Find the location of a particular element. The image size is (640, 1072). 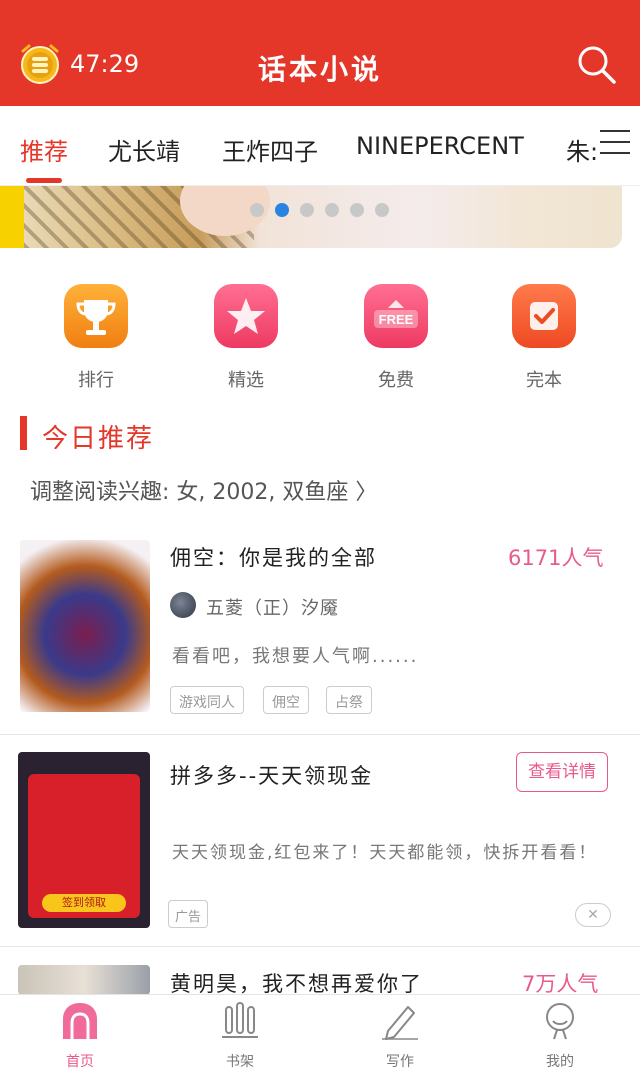

entry-label: 免费 is located at coordinates (396, 380).